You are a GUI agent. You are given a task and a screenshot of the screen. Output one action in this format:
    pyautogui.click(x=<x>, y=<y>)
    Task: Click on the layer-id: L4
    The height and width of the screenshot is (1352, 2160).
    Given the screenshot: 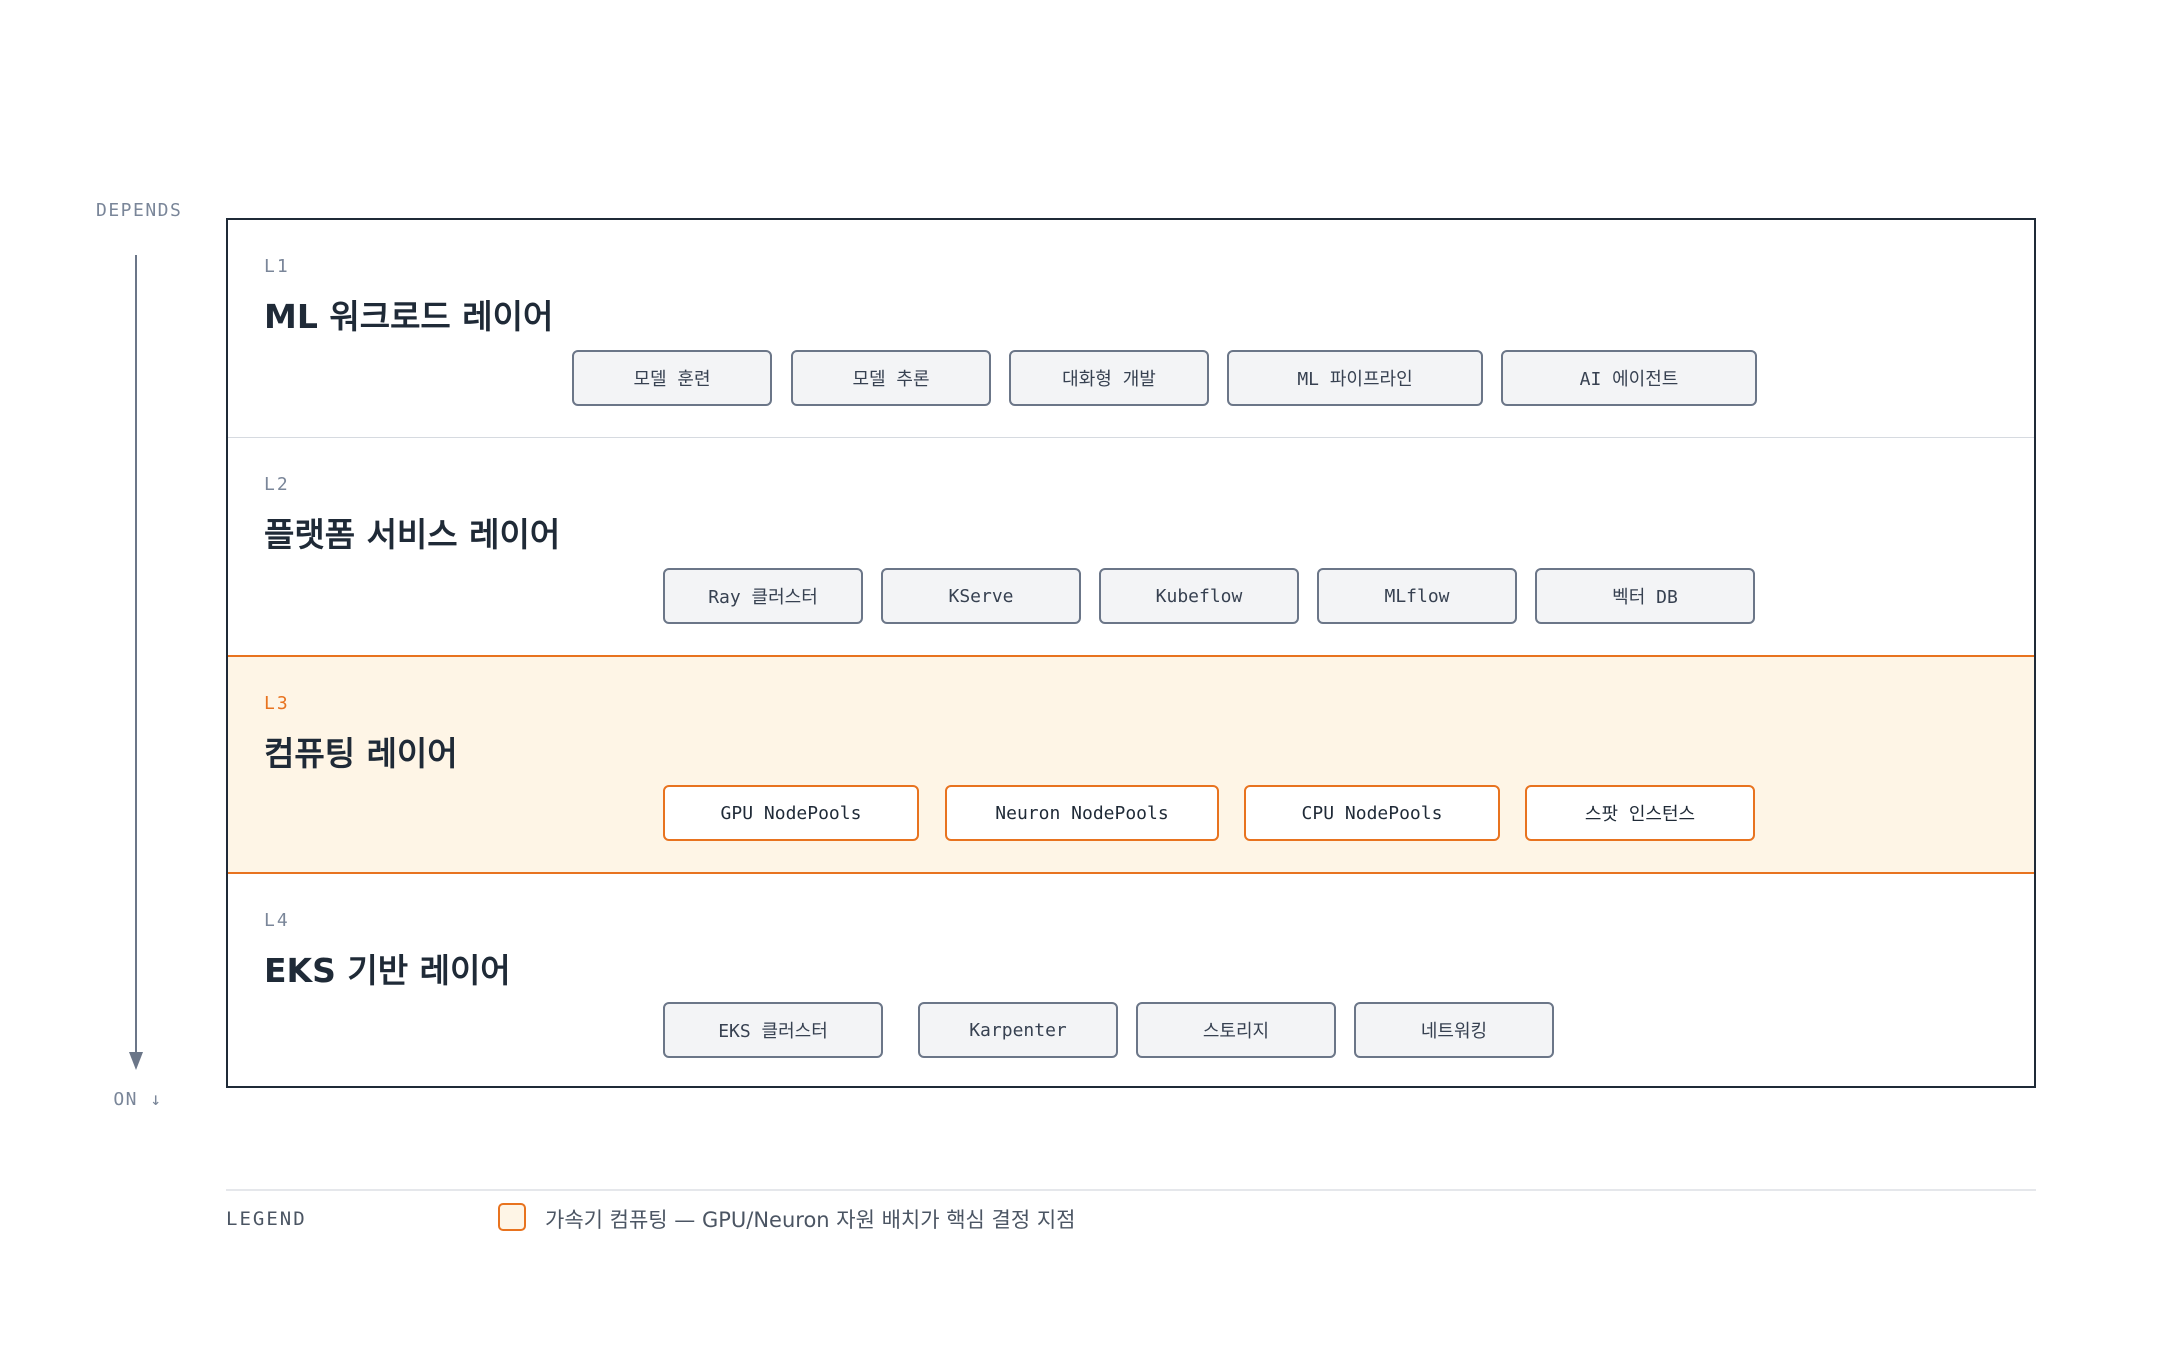 What is the action you would take?
    pyautogui.click(x=277, y=920)
    